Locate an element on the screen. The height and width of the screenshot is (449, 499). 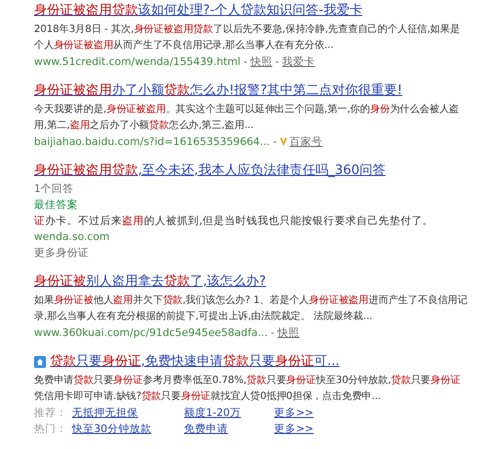
house-icon is located at coordinates (40, 362).